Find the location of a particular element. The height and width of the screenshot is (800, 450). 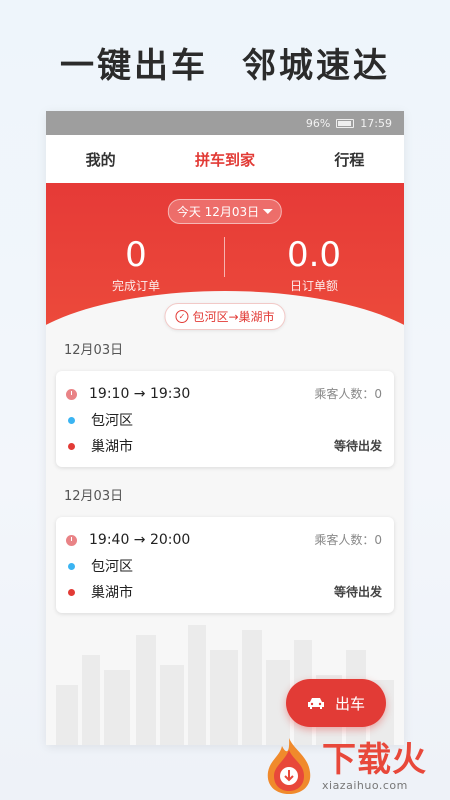

clock-time: 17:59 is located at coordinates (376, 123).